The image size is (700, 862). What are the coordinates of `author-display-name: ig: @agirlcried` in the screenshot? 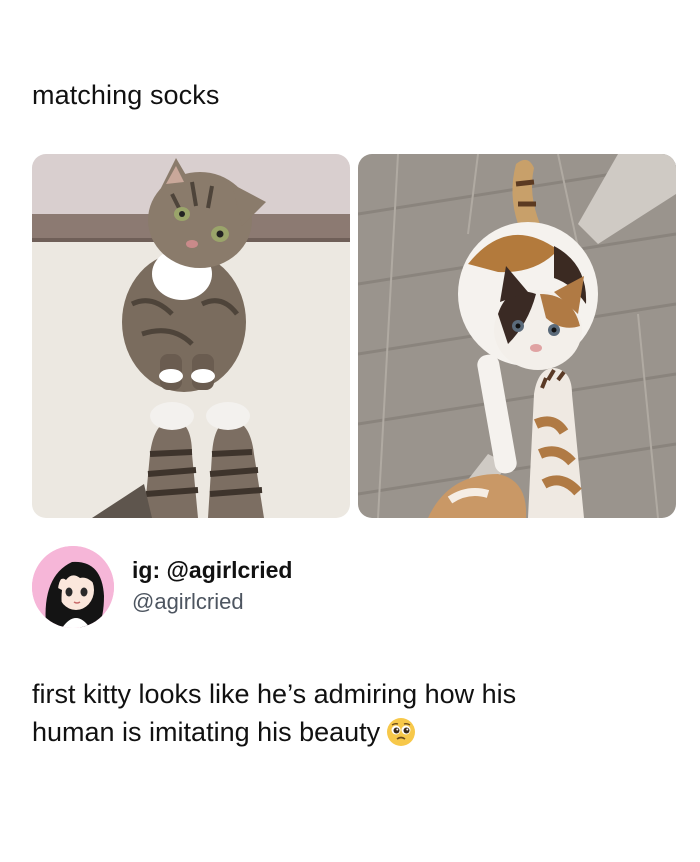 It's located at (212, 570).